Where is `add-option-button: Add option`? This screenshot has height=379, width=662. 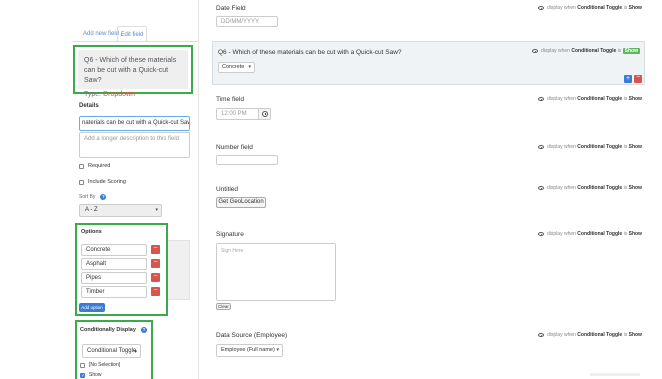
add-option-button: Add option is located at coordinates (92, 307).